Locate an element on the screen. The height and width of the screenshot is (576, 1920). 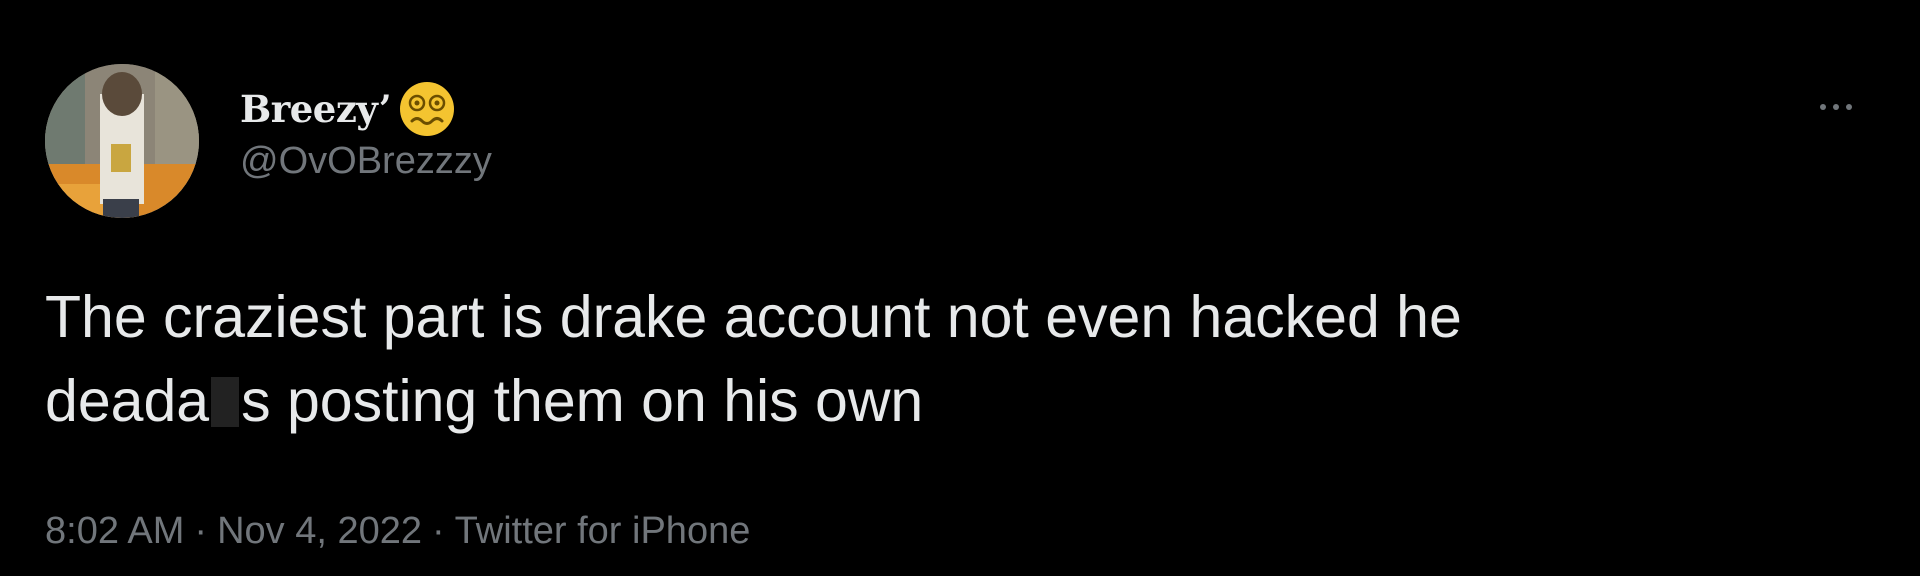
tweet-metadata: 8:02 AM · Nov 4, 2022 · Twitter for iPhone is located at coordinates (397, 531).